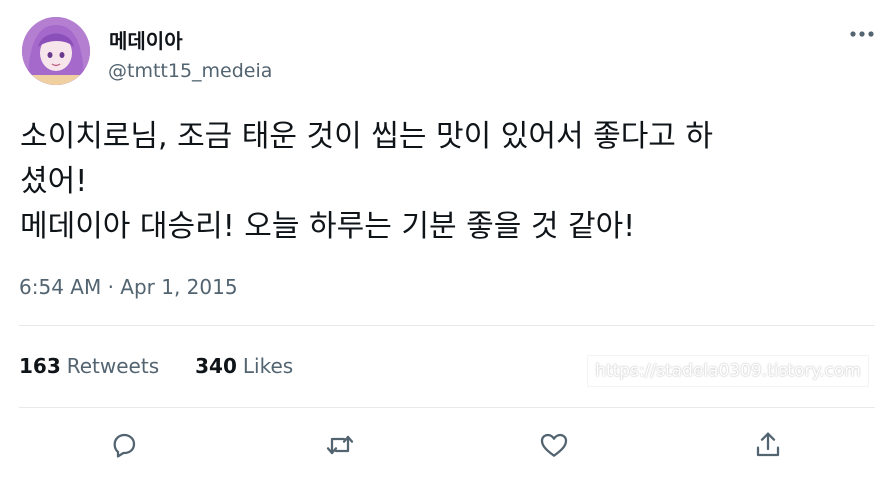 Image resolution: width=894 pixels, height=499 pixels. Describe the element at coordinates (128, 287) in the screenshot. I see `tweet-timestamp: 6:54 AM · Apr 1, 2015` at that location.